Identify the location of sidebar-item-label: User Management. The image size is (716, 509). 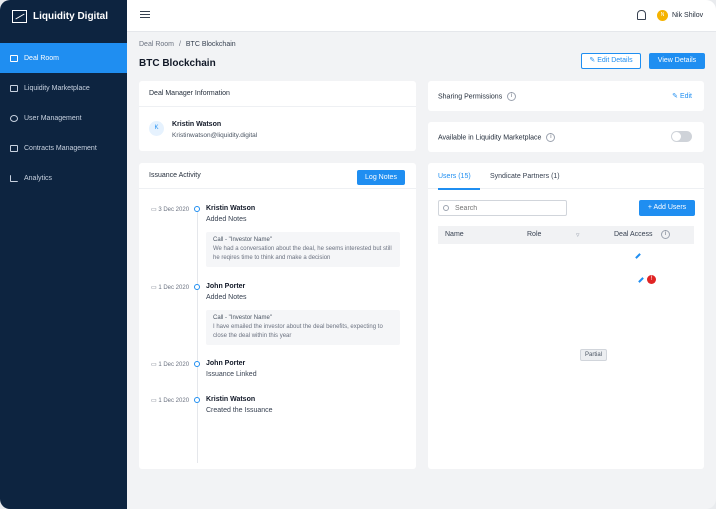
(53, 118).